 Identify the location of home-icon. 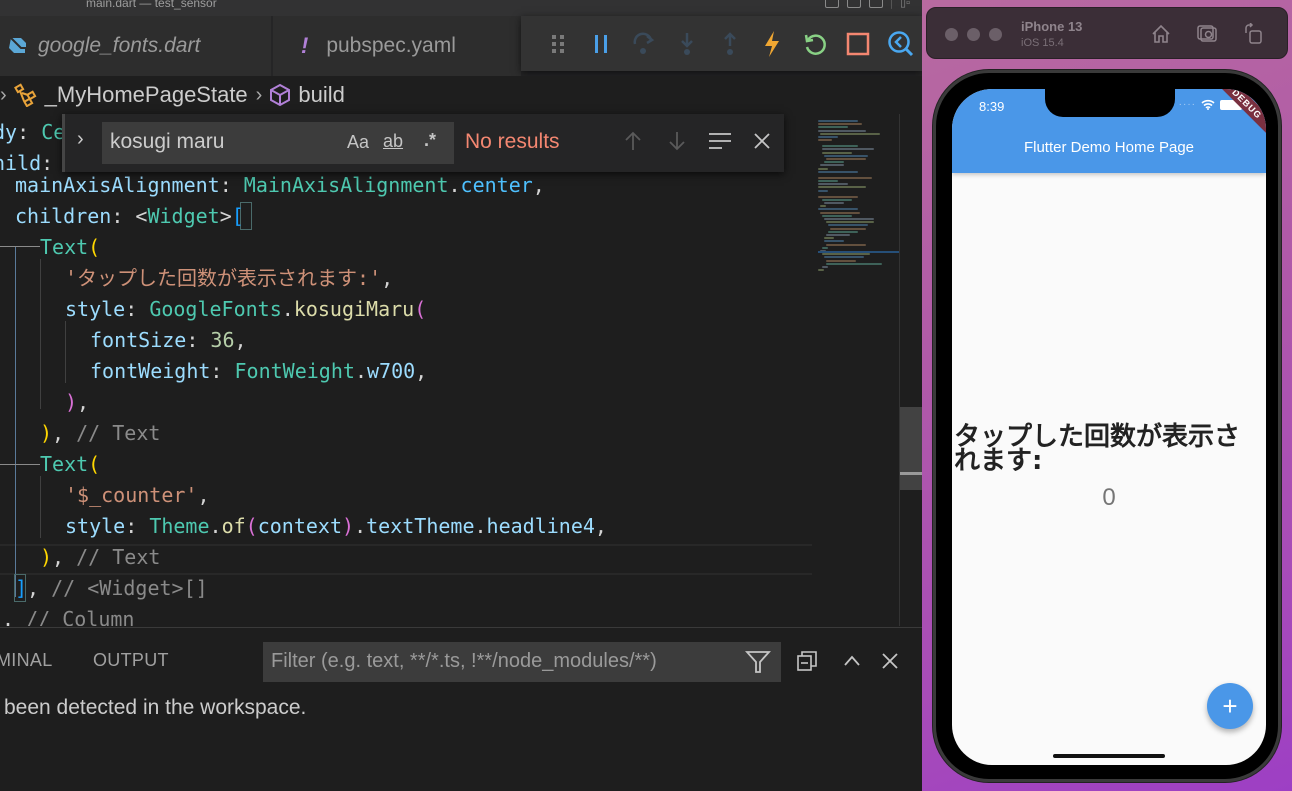
(1161, 33).